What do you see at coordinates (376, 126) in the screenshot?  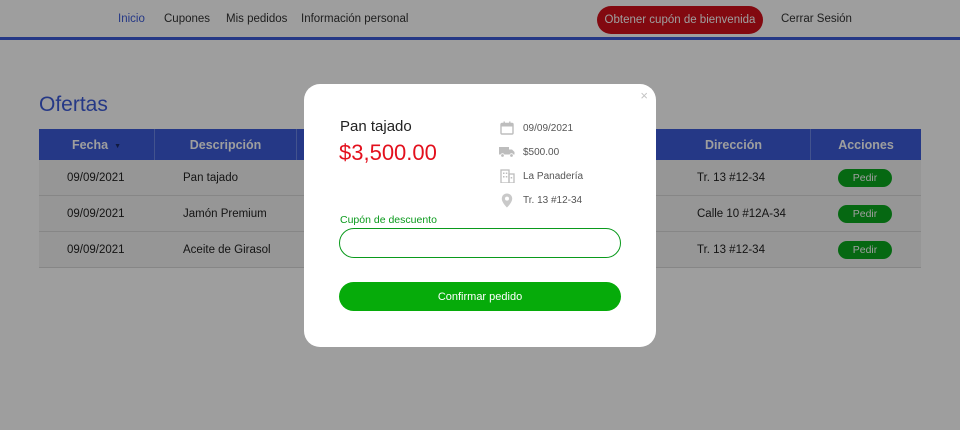 I see `product-name: Pan tajado` at bounding box center [376, 126].